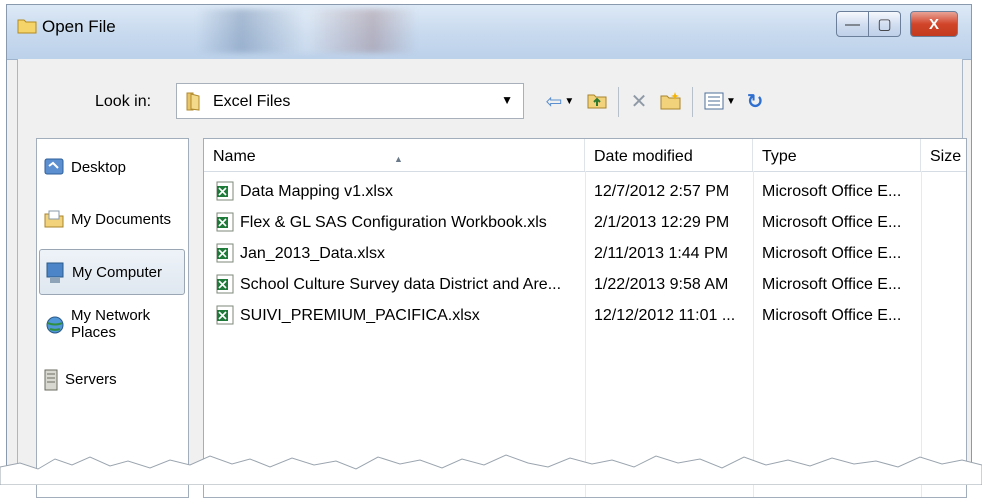 This screenshot has height=498, width=982. I want to click on close-icon: X, so click(933, 24).